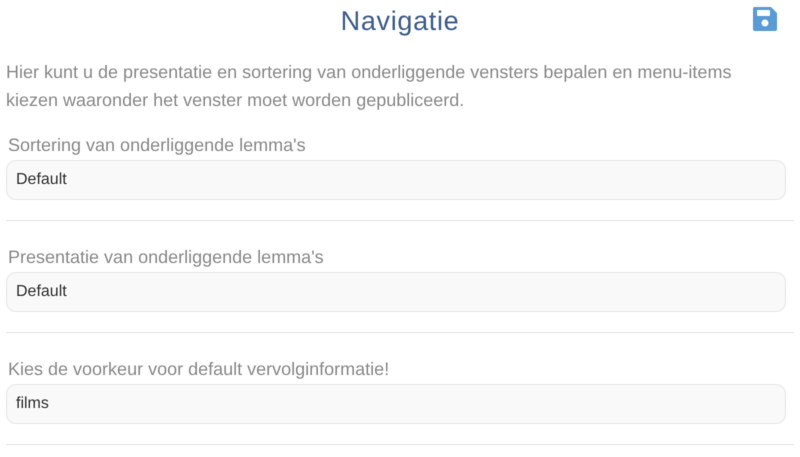 This screenshot has height=457, width=800. Describe the element at coordinates (369, 86) in the screenshot. I see `description-text: Hier kunt u de presentatie en sortering van onderliggende vensters bepalen en menu-items kiezen waaronder het venster moet worden gepubliceerd.` at that location.